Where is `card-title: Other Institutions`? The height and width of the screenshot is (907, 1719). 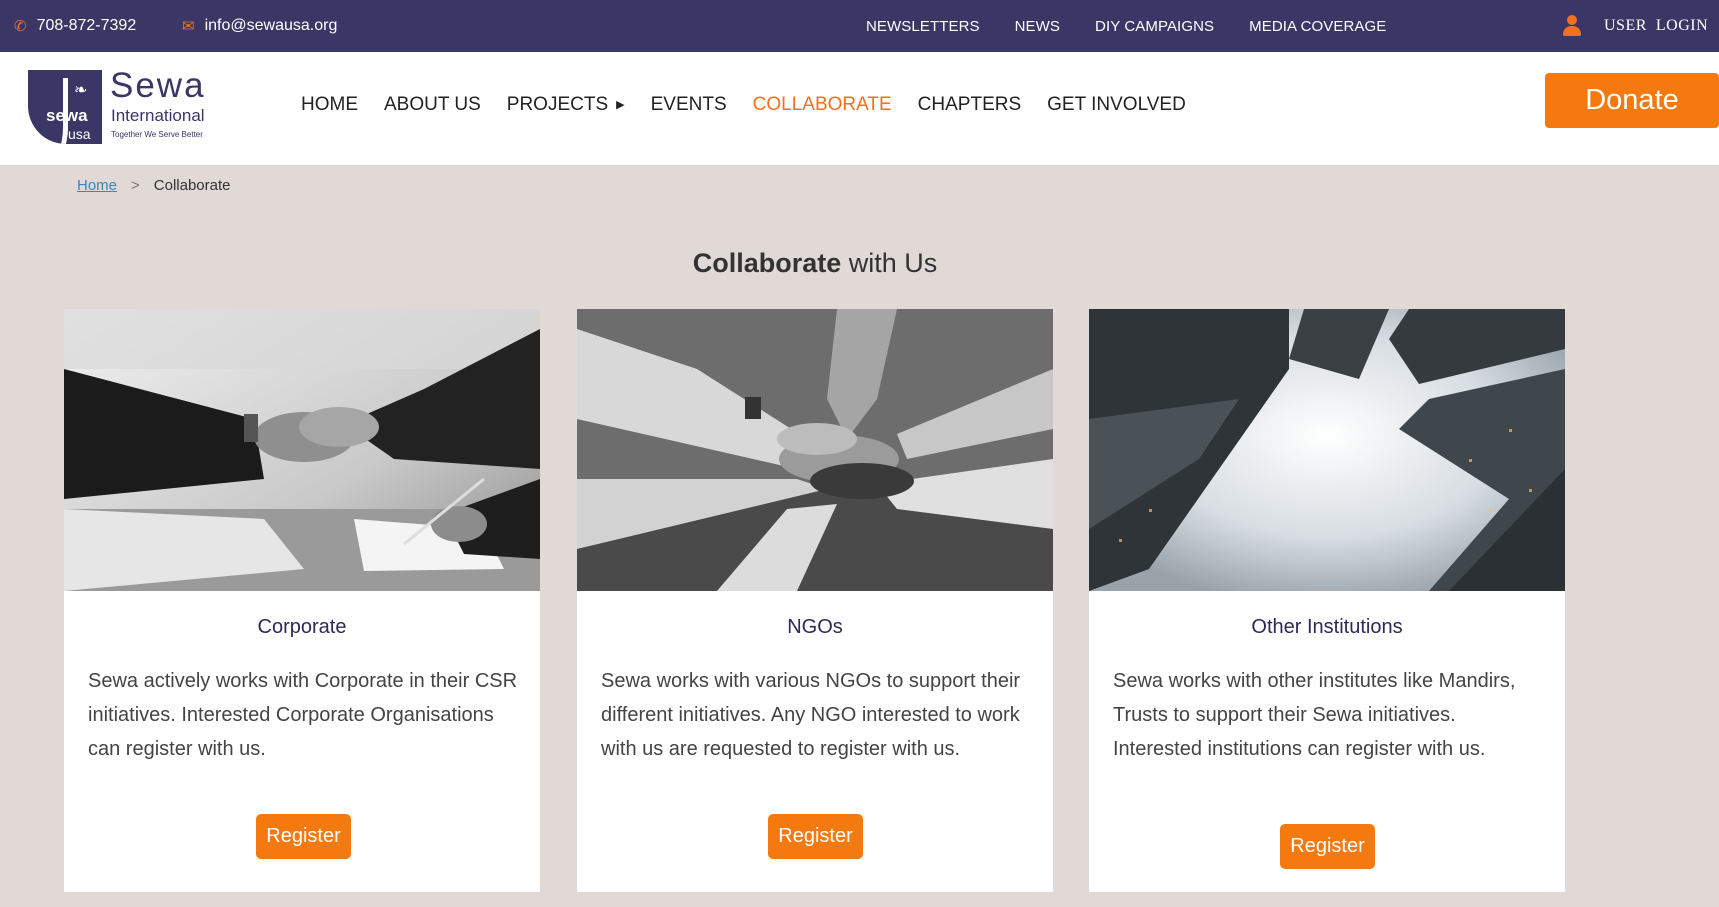
card-title: Other Institutions is located at coordinates (1327, 627).